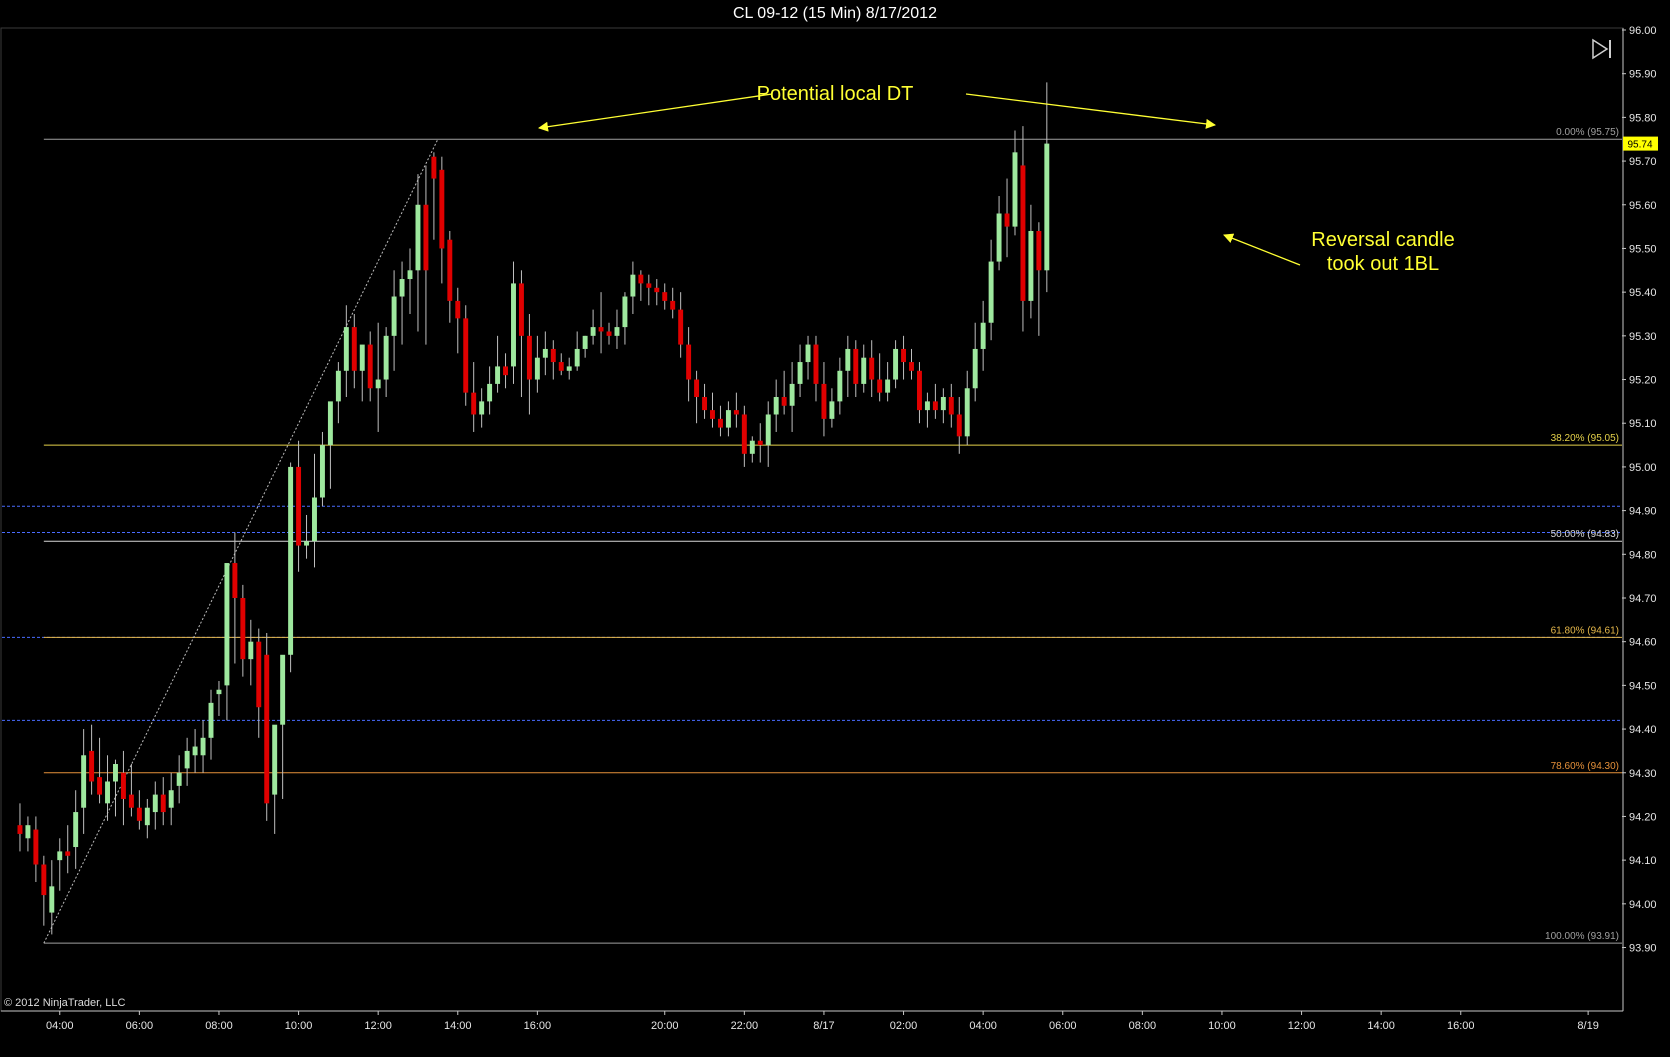 The width and height of the screenshot is (1670, 1057). What do you see at coordinates (1643, 424) in the screenshot?
I see `y-tick-label-9: 95.10` at bounding box center [1643, 424].